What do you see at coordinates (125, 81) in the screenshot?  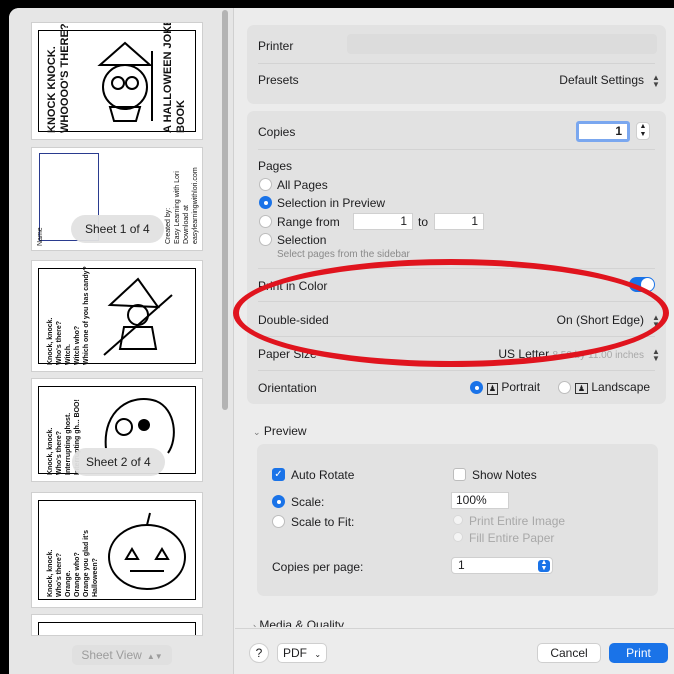 I see `witch-owl-illustration` at bounding box center [125, 81].